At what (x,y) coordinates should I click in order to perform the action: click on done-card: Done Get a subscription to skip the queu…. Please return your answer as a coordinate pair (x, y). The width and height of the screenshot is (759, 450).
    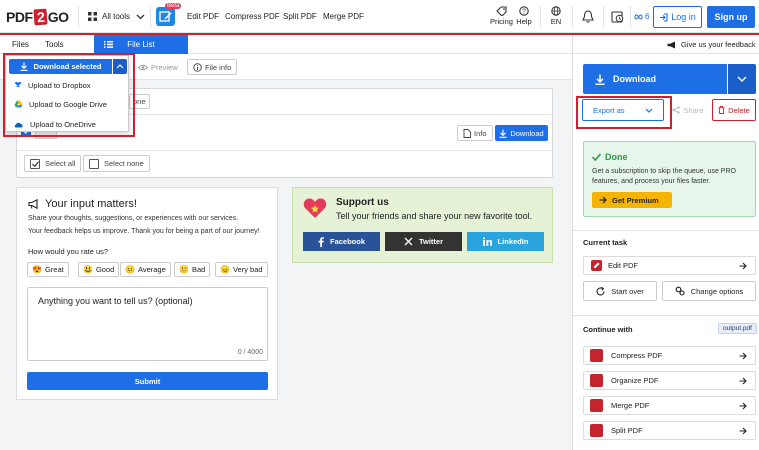
    Looking at the image, I should click on (669, 179).